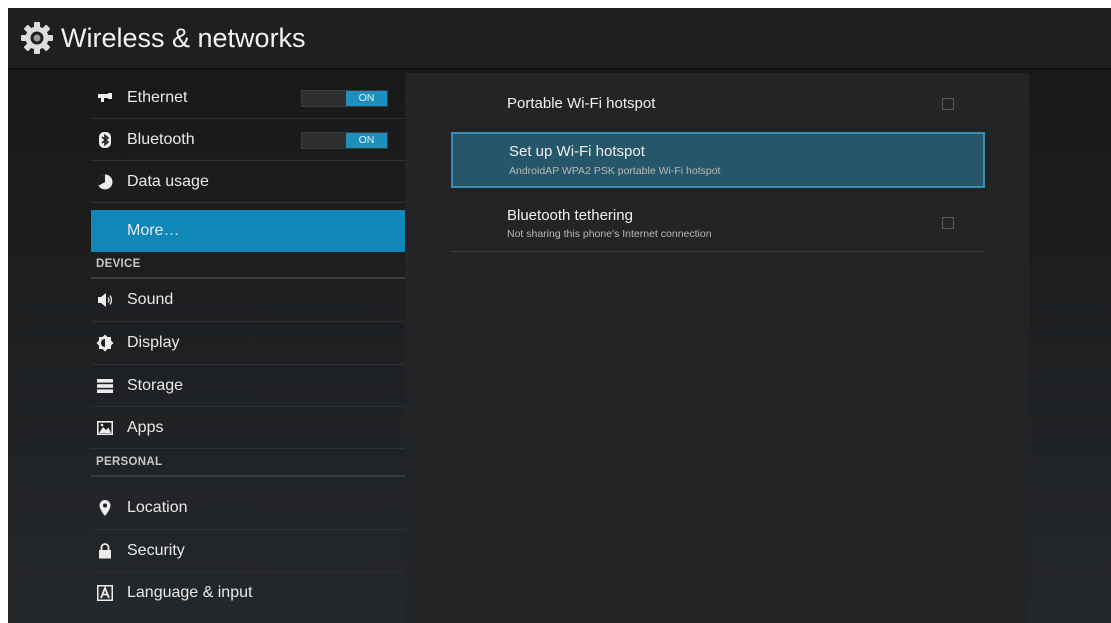 The width and height of the screenshot is (1111, 623). I want to click on sidebar-item-label: Language & input, so click(190, 592).